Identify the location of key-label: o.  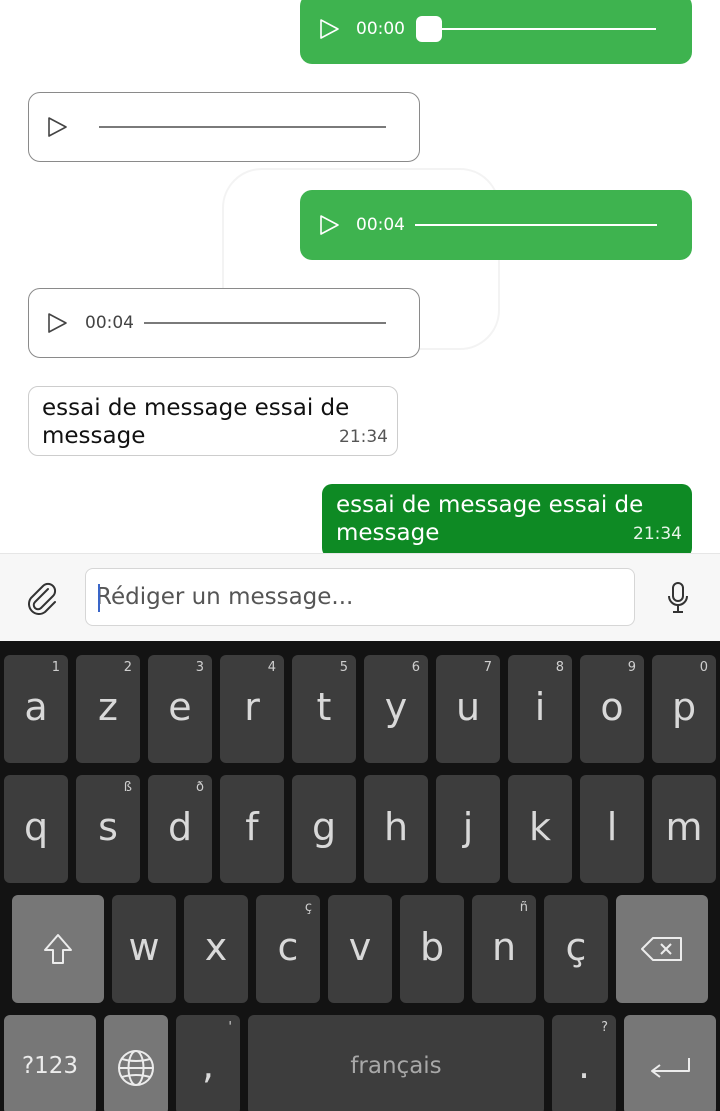
(612, 707).